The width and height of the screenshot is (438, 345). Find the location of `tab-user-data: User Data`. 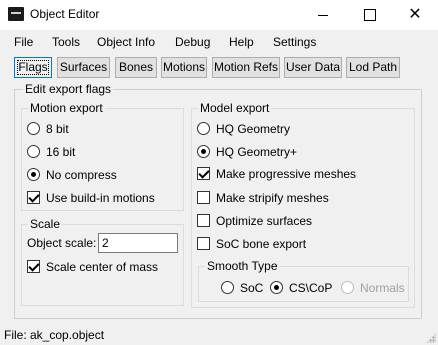

tab-user-data: User Data is located at coordinates (313, 67).